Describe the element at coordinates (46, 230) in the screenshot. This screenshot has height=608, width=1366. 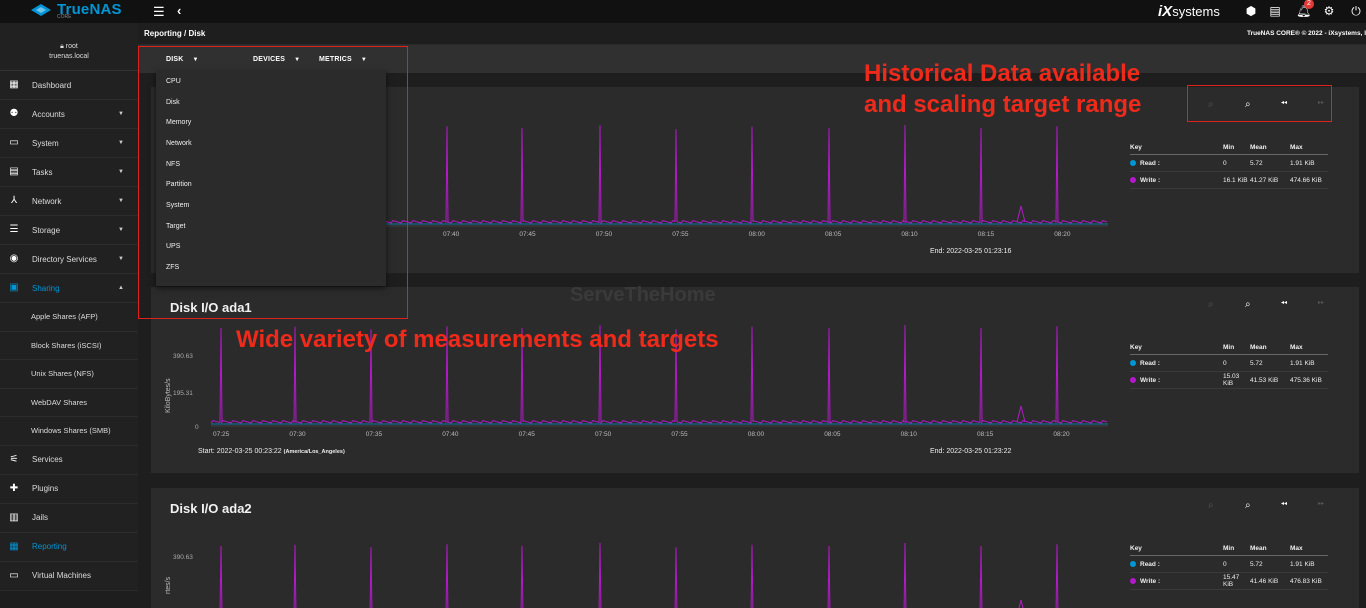
I see `sidebar-item-label: Storage` at that location.